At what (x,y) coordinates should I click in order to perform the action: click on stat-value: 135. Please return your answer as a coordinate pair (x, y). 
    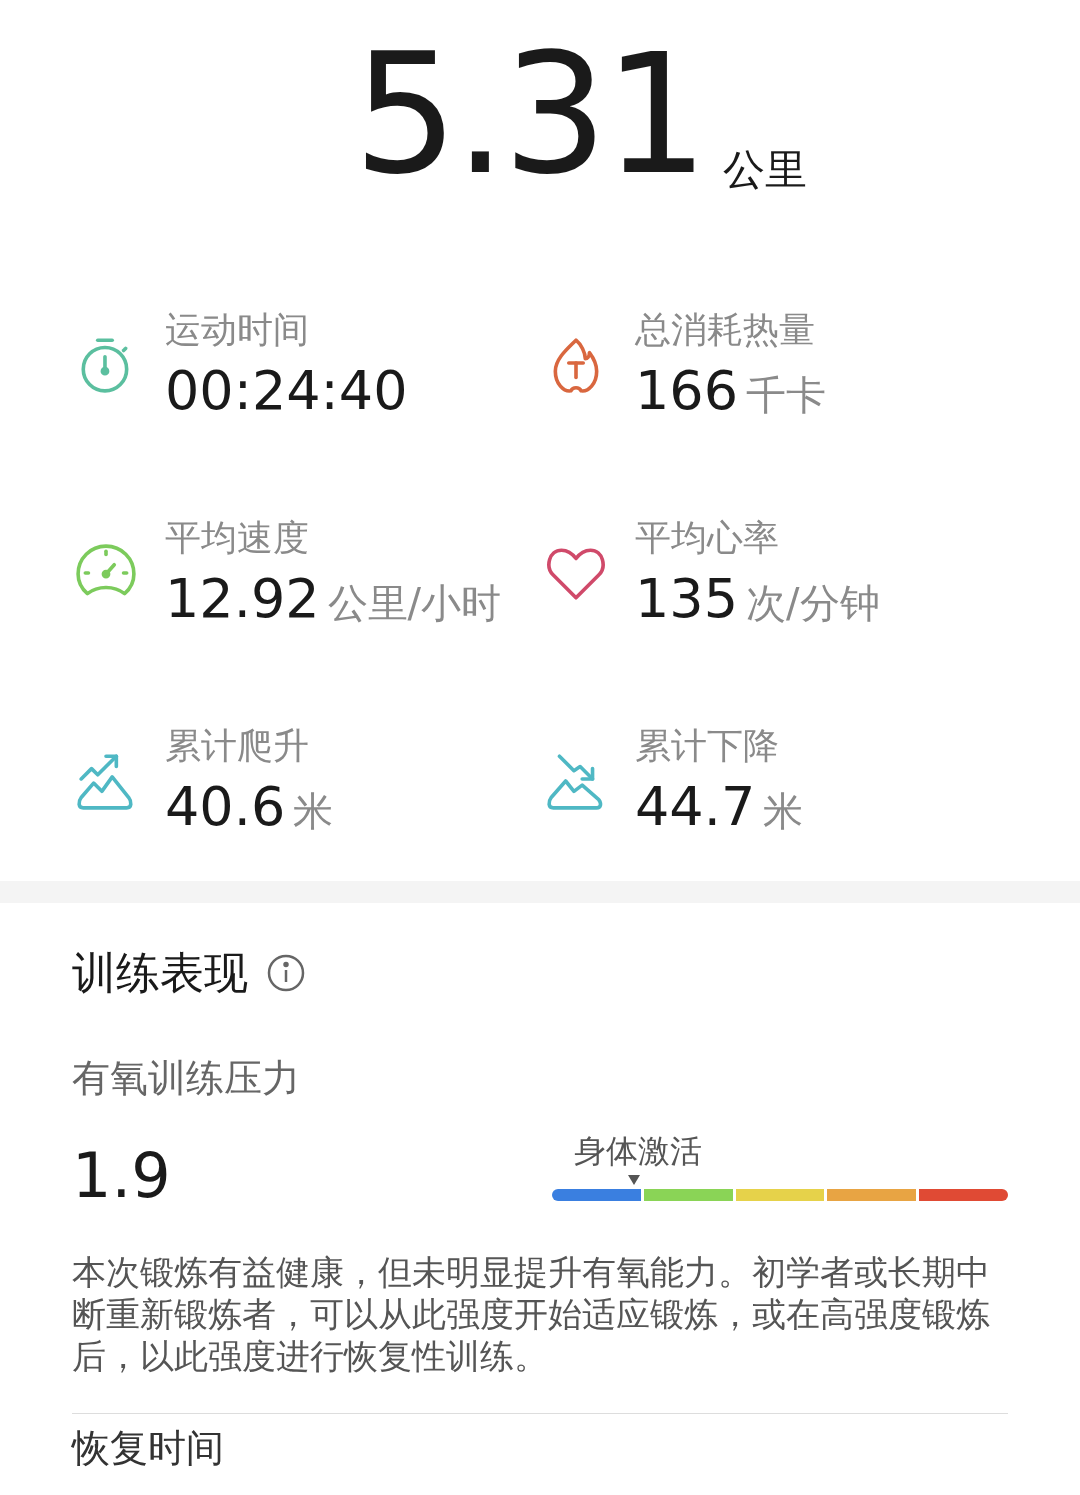
    Looking at the image, I should click on (687, 599).